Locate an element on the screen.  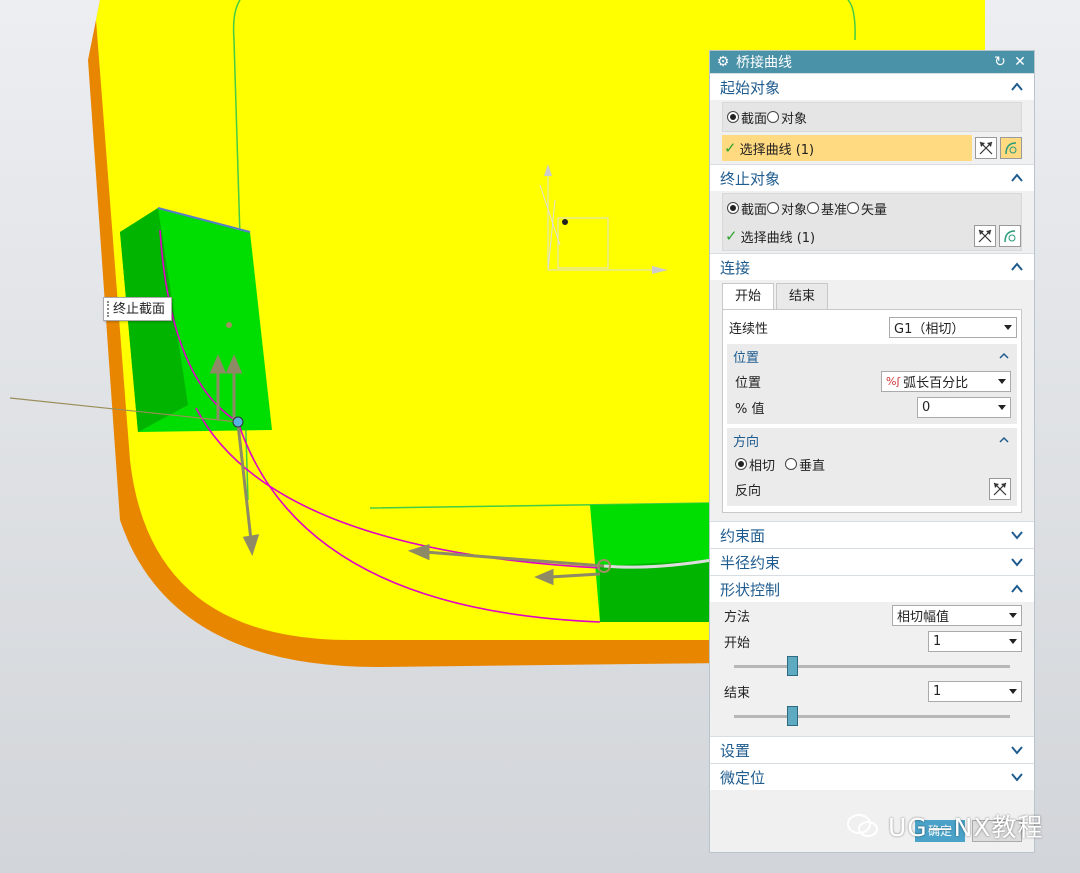
tab-end: 结束 is located at coordinates (802, 296).